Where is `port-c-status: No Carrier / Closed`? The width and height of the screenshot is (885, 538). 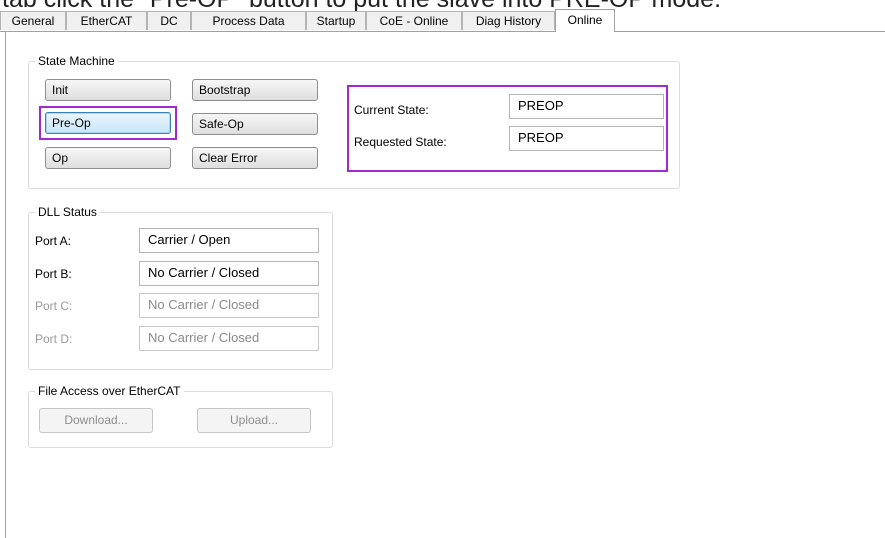
port-c-status: No Carrier / Closed is located at coordinates (229, 305).